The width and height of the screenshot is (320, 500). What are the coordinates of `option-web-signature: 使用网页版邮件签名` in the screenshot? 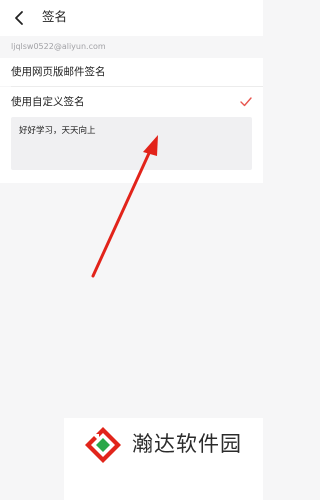 It's located at (131, 72).